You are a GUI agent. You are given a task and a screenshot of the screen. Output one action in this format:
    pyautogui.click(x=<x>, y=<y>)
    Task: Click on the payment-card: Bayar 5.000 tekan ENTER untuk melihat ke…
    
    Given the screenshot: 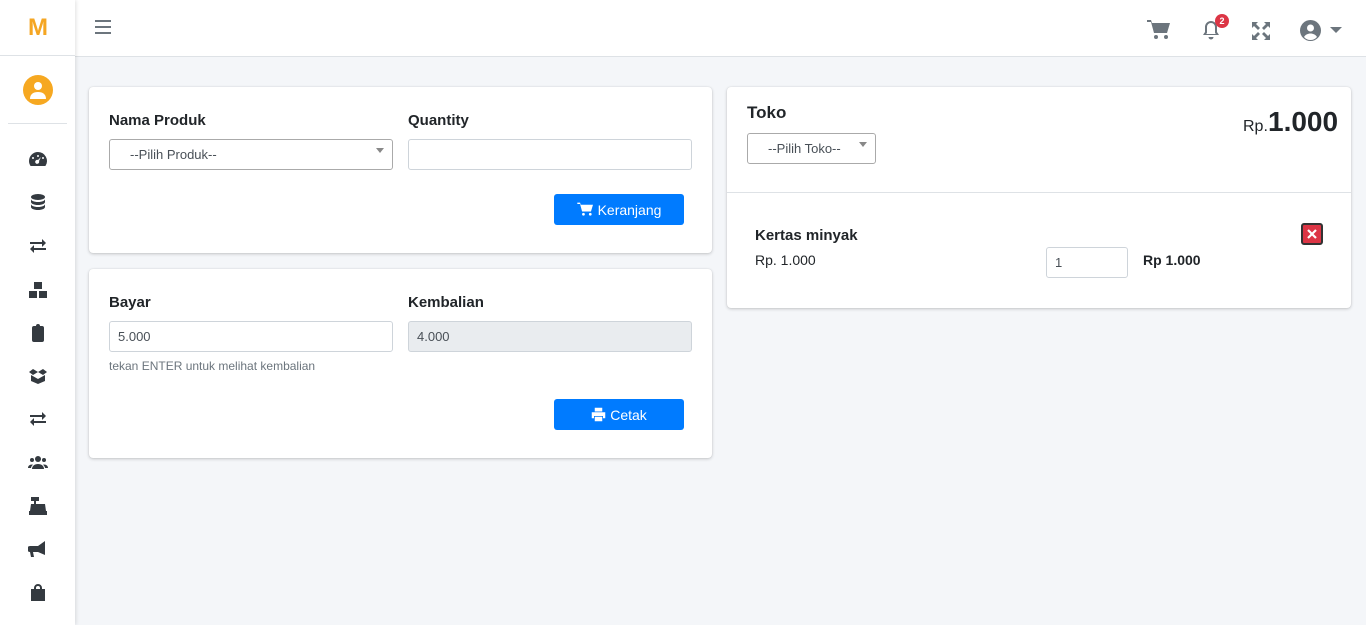 What is the action you would take?
    pyautogui.click(x=400, y=363)
    